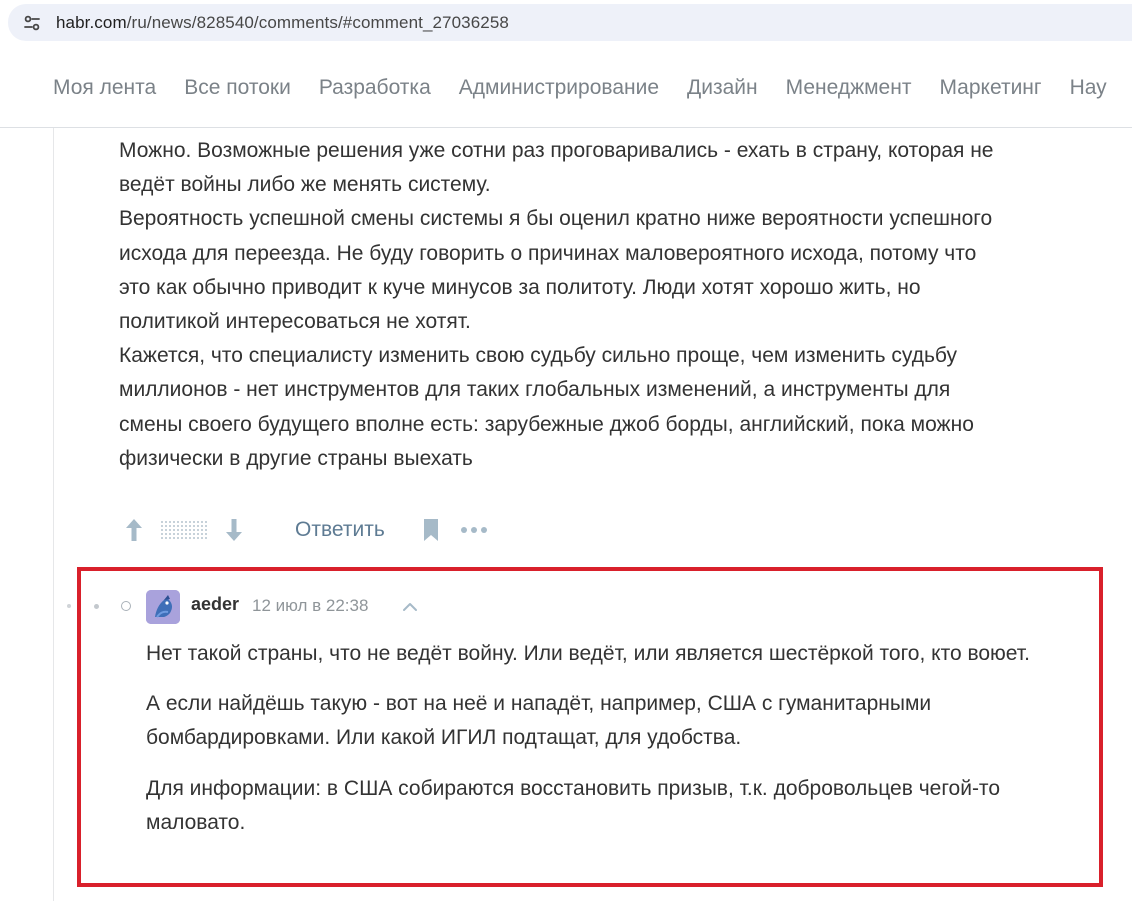  What do you see at coordinates (296, 458) in the screenshot?
I see `comment-line: физически в другие страны выехать` at bounding box center [296, 458].